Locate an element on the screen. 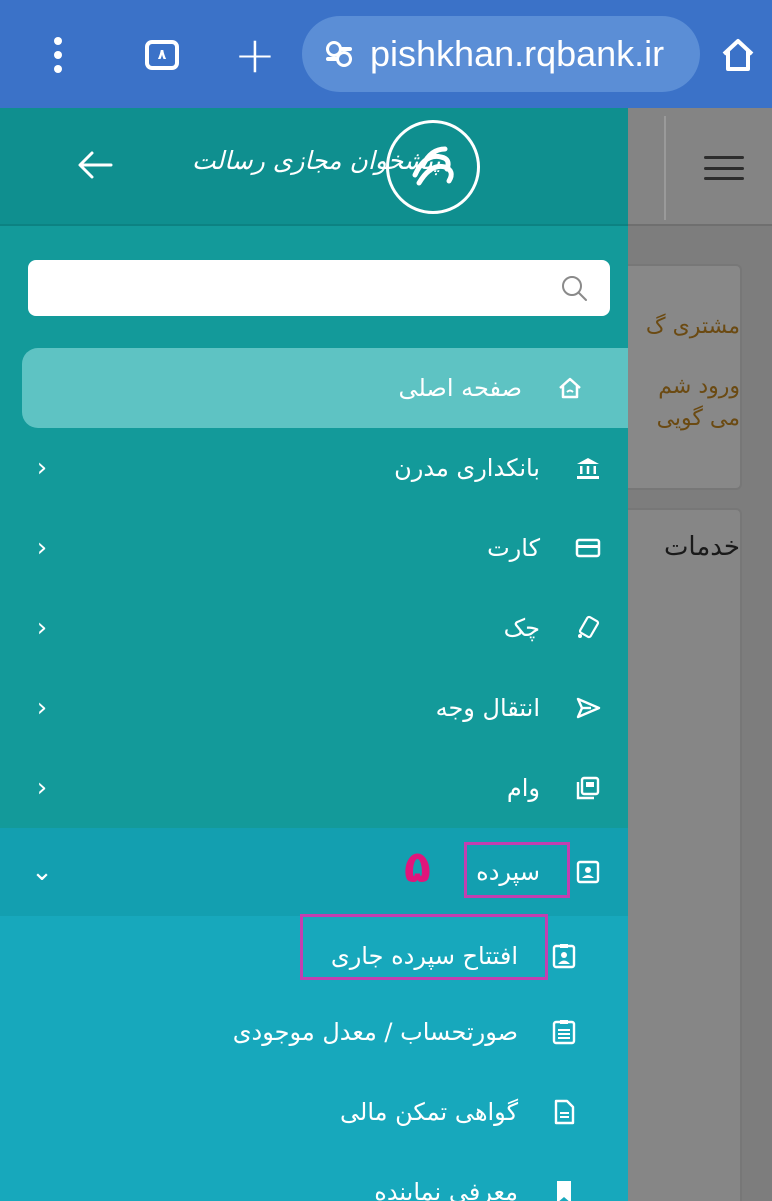 The width and height of the screenshot is (772, 1201). bank-icon is located at coordinates (588, 468).